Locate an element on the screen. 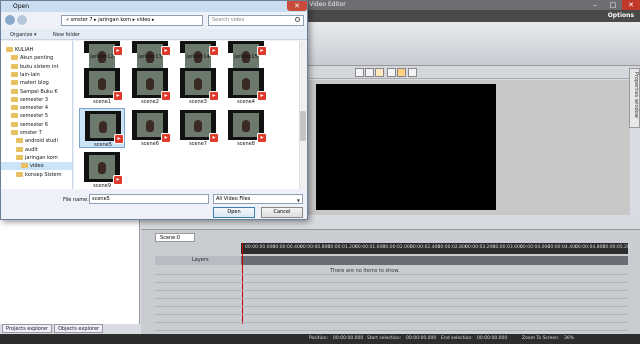 The image size is (640, 344). tree-item: semester 3 is located at coordinates (36, 100).